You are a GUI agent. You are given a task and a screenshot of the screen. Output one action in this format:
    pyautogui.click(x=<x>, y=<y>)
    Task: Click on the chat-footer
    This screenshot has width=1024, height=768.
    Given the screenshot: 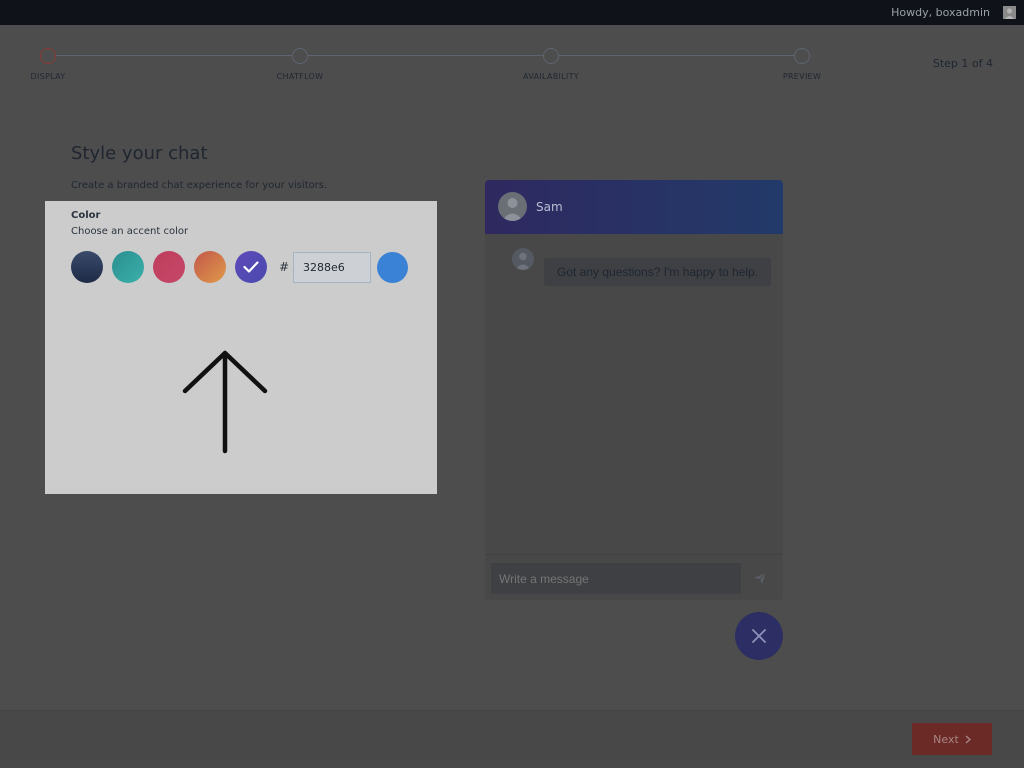 What is the action you would take?
    pyautogui.click(x=634, y=577)
    